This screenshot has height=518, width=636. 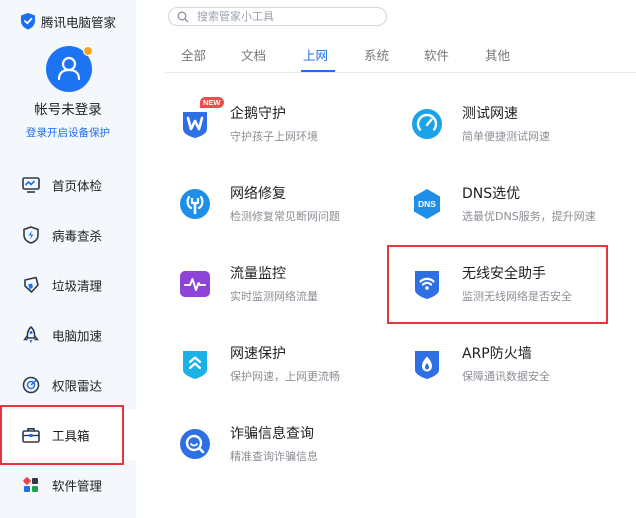 I want to click on penguin-guard-icon, so click(x=195, y=124).